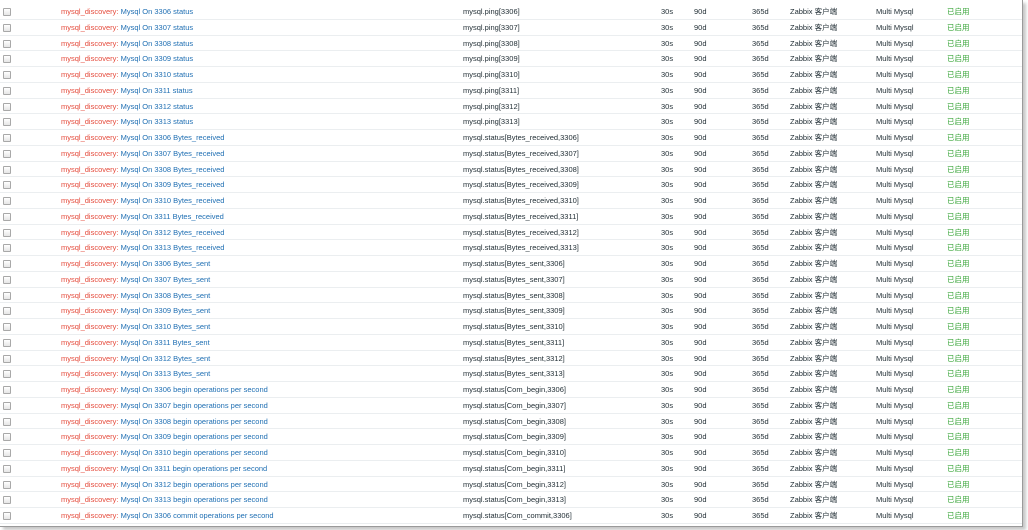  Describe the element at coordinates (173, 137) in the screenshot. I see `item-name-link: Mysql On 3306 Bytes_received` at that location.